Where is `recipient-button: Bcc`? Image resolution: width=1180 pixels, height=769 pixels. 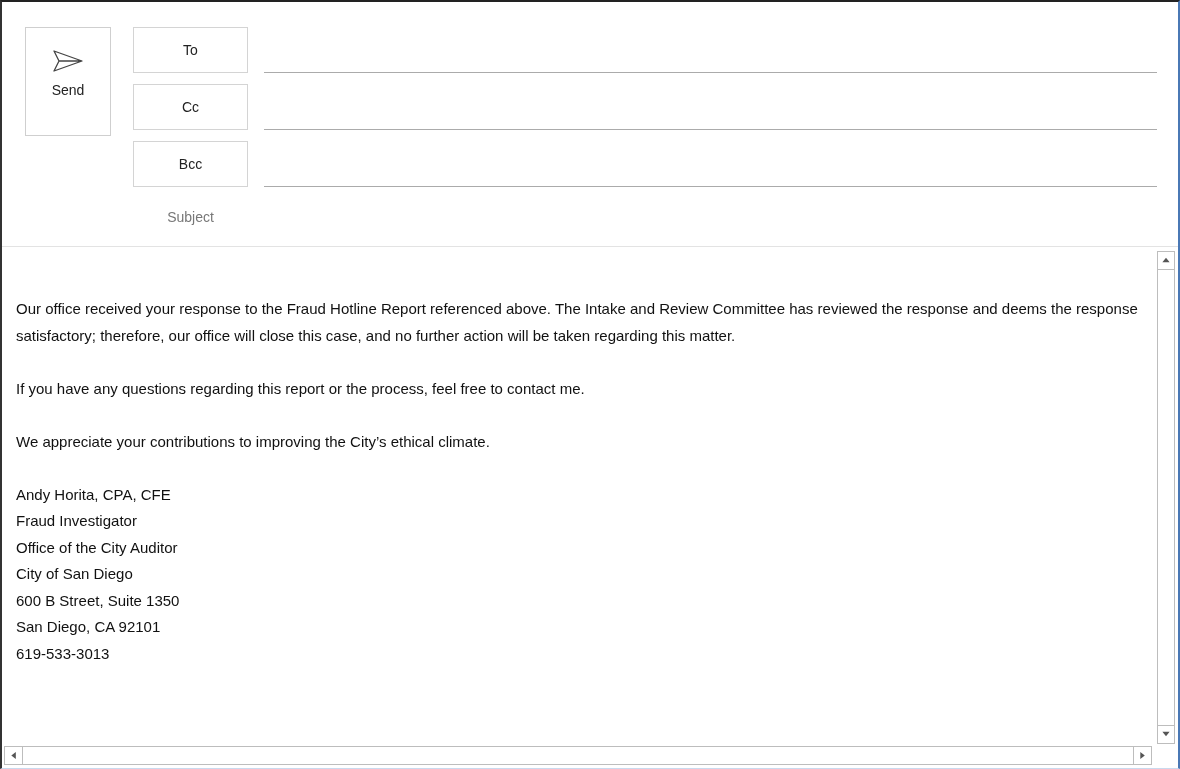
recipient-button: Bcc is located at coordinates (190, 164).